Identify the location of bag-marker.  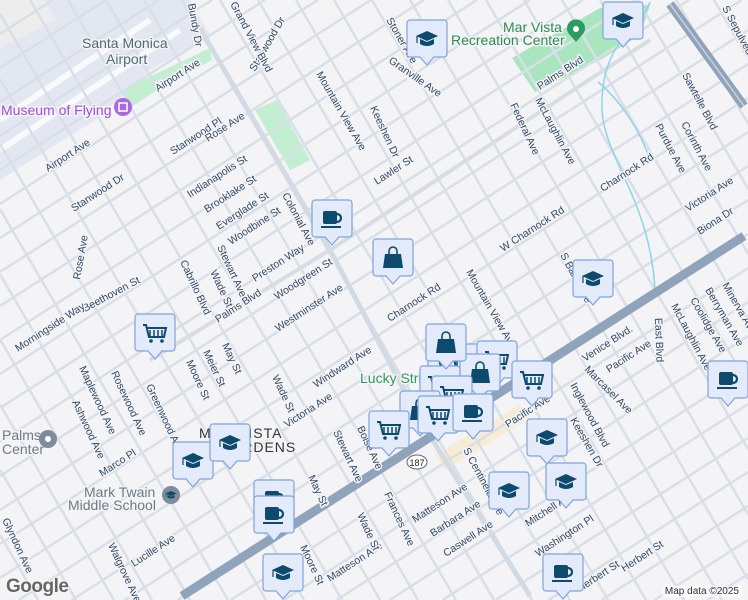
(393, 261).